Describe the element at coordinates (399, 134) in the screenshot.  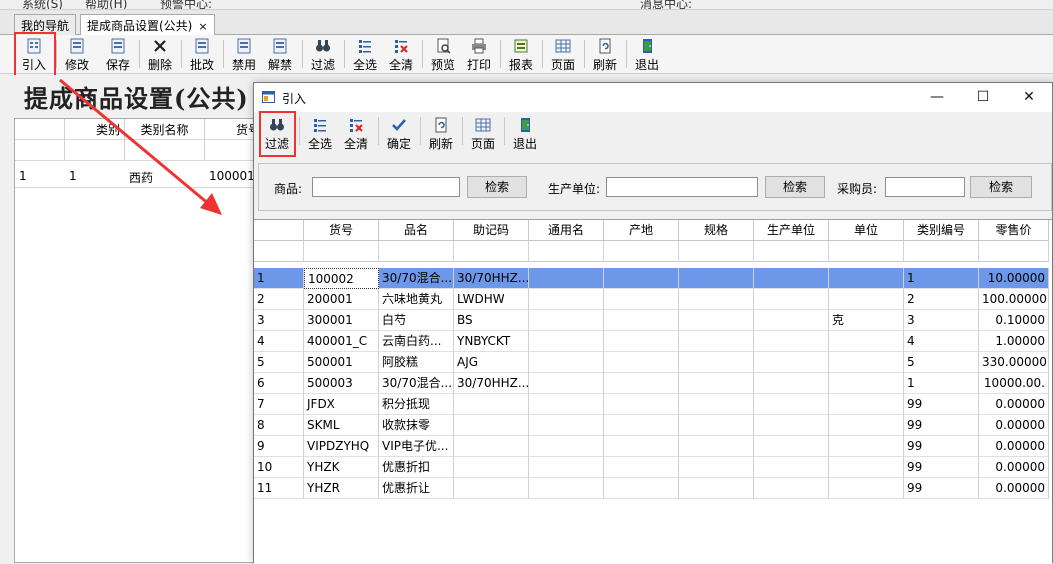
I see `confirm-button: 确定` at that location.